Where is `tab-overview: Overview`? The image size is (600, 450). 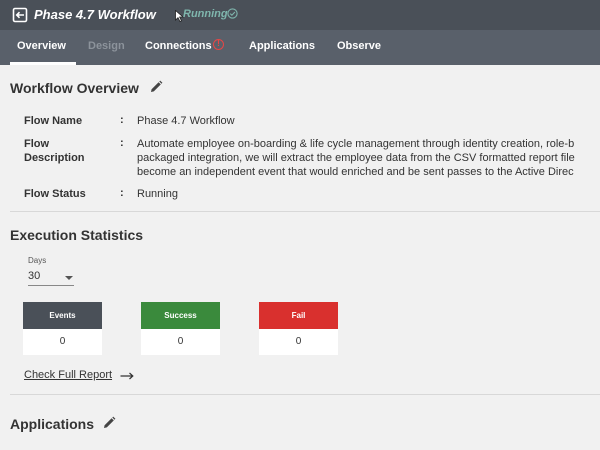
tab-overview: Overview is located at coordinates (41, 46).